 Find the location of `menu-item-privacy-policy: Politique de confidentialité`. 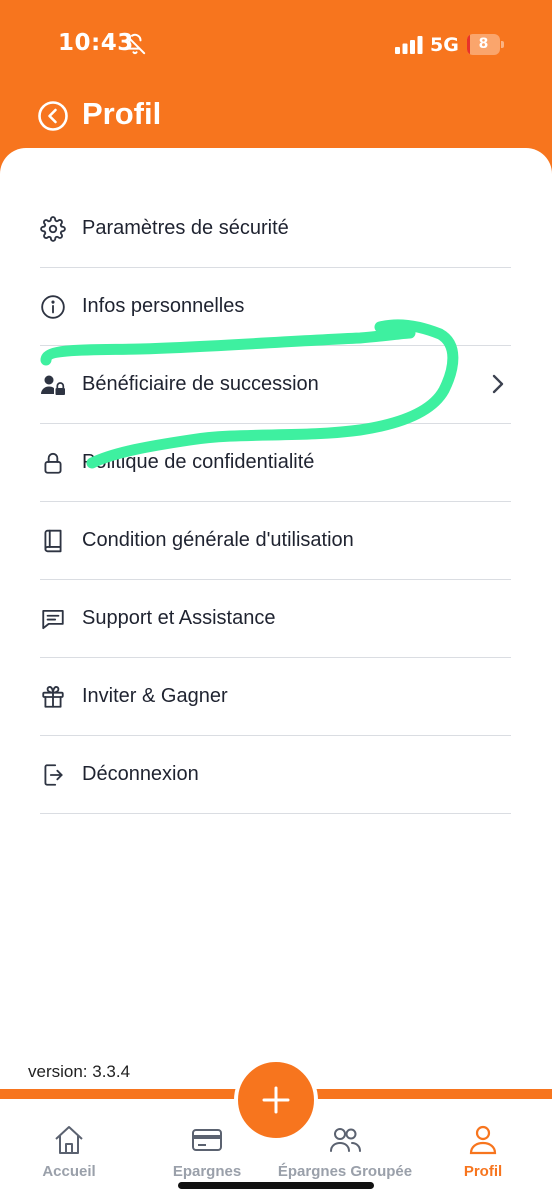

menu-item-privacy-policy: Politique de confidentialité is located at coordinates (275, 463).